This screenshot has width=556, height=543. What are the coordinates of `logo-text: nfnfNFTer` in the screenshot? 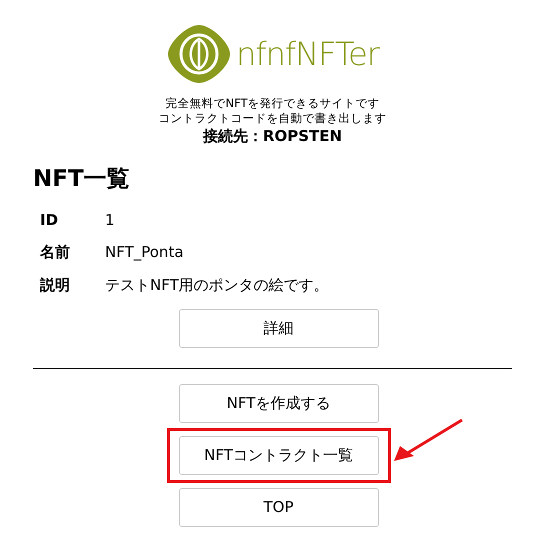 It's located at (307, 54).